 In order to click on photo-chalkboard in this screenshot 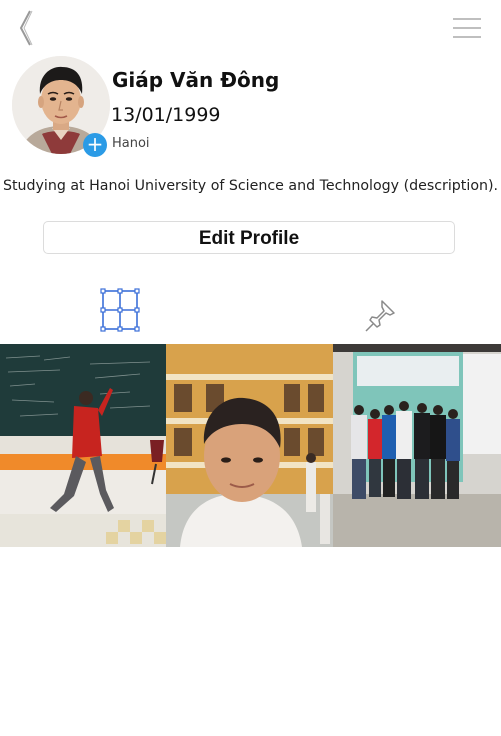, I will do `click(83, 445)`.